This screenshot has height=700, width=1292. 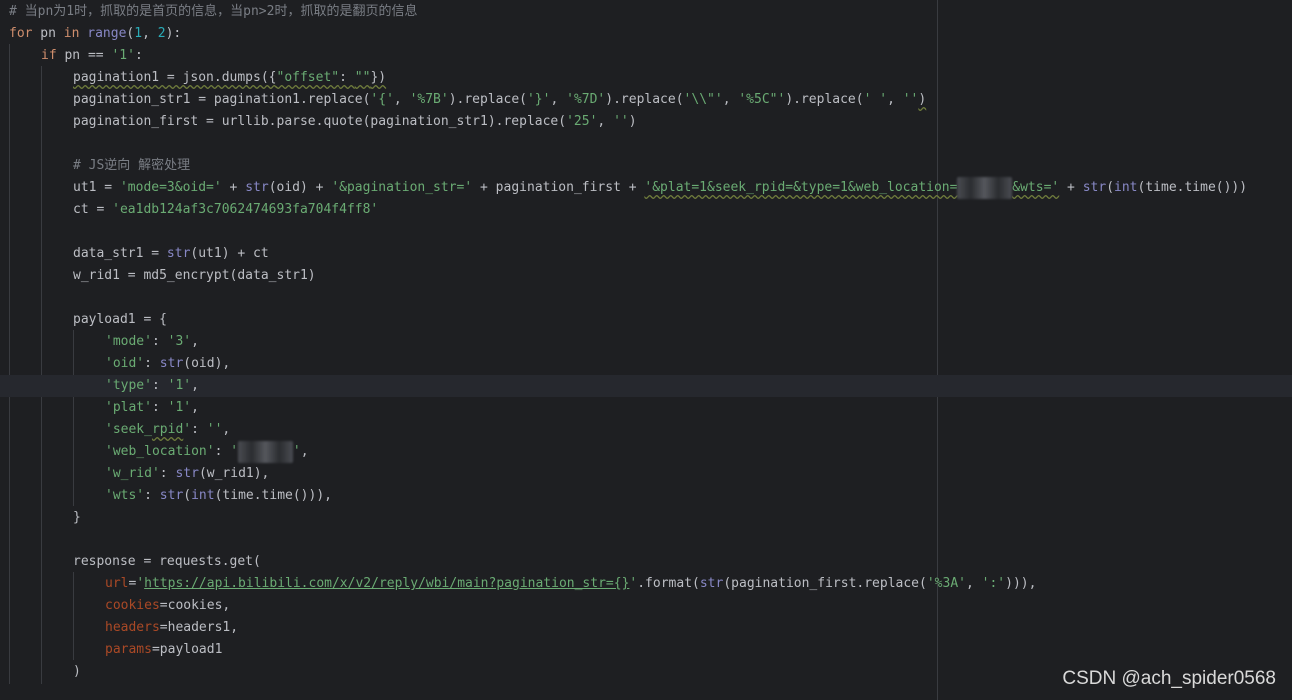 What do you see at coordinates (195, 605) in the screenshot?
I see `code-token: =cookies,` at bounding box center [195, 605].